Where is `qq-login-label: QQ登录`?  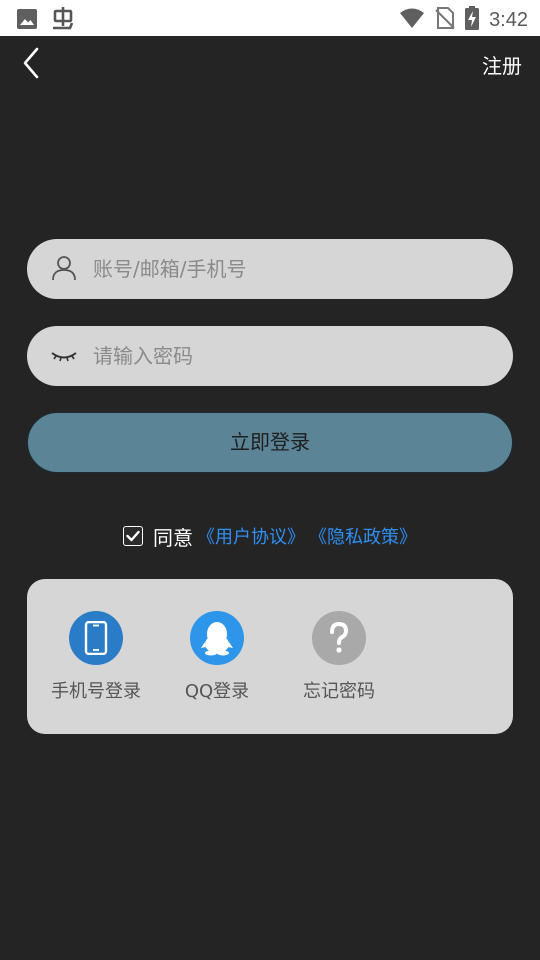
qq-login-label: QQ登录 is located at coordinates (217, 691).